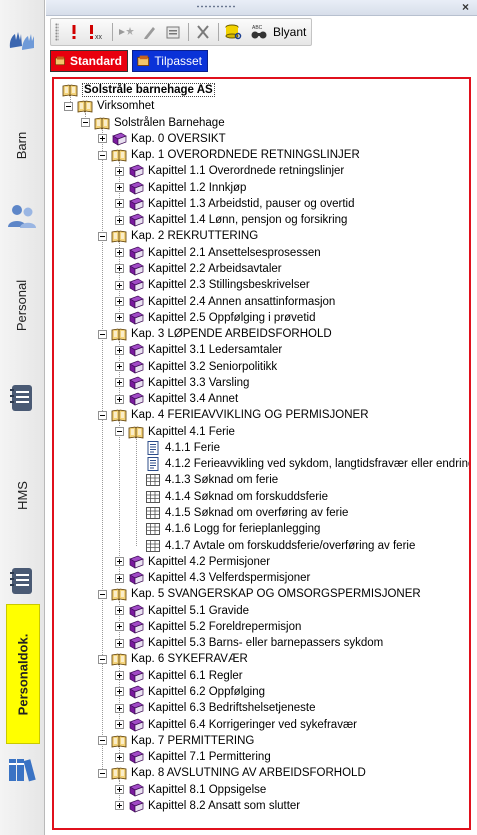 The width and height of the screenshot is (477, 835). I want to click on tree-node: Kapittel 5.1 Gravide, so click(182, 611).